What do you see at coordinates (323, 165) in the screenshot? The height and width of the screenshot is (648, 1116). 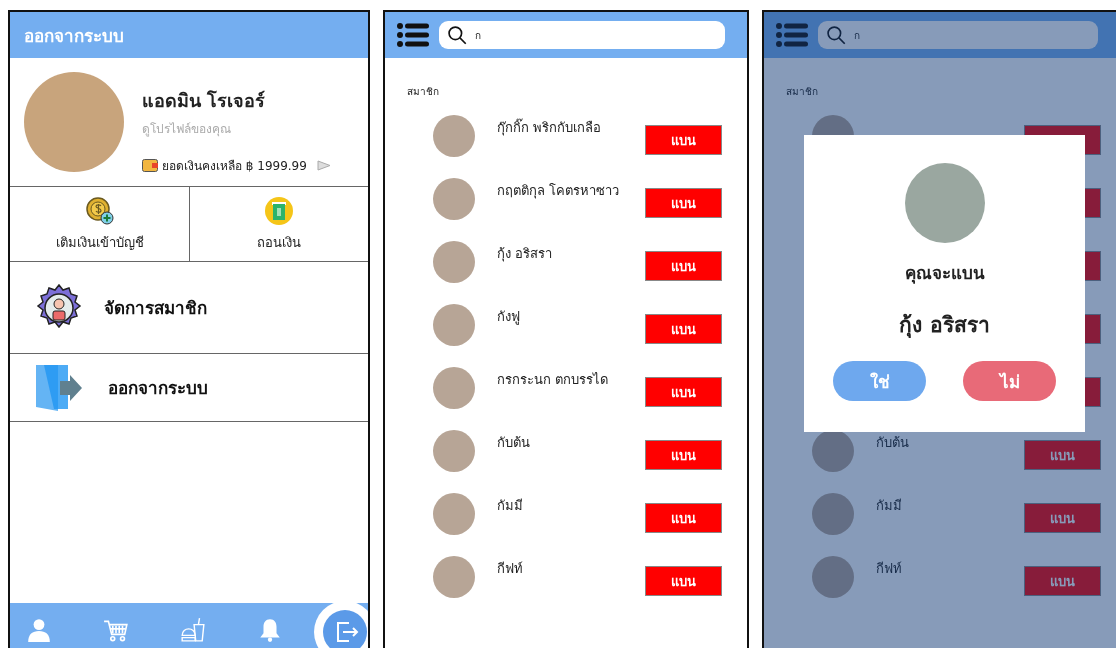 I see `play-arrow-icon` at bounding box center [323, 165].